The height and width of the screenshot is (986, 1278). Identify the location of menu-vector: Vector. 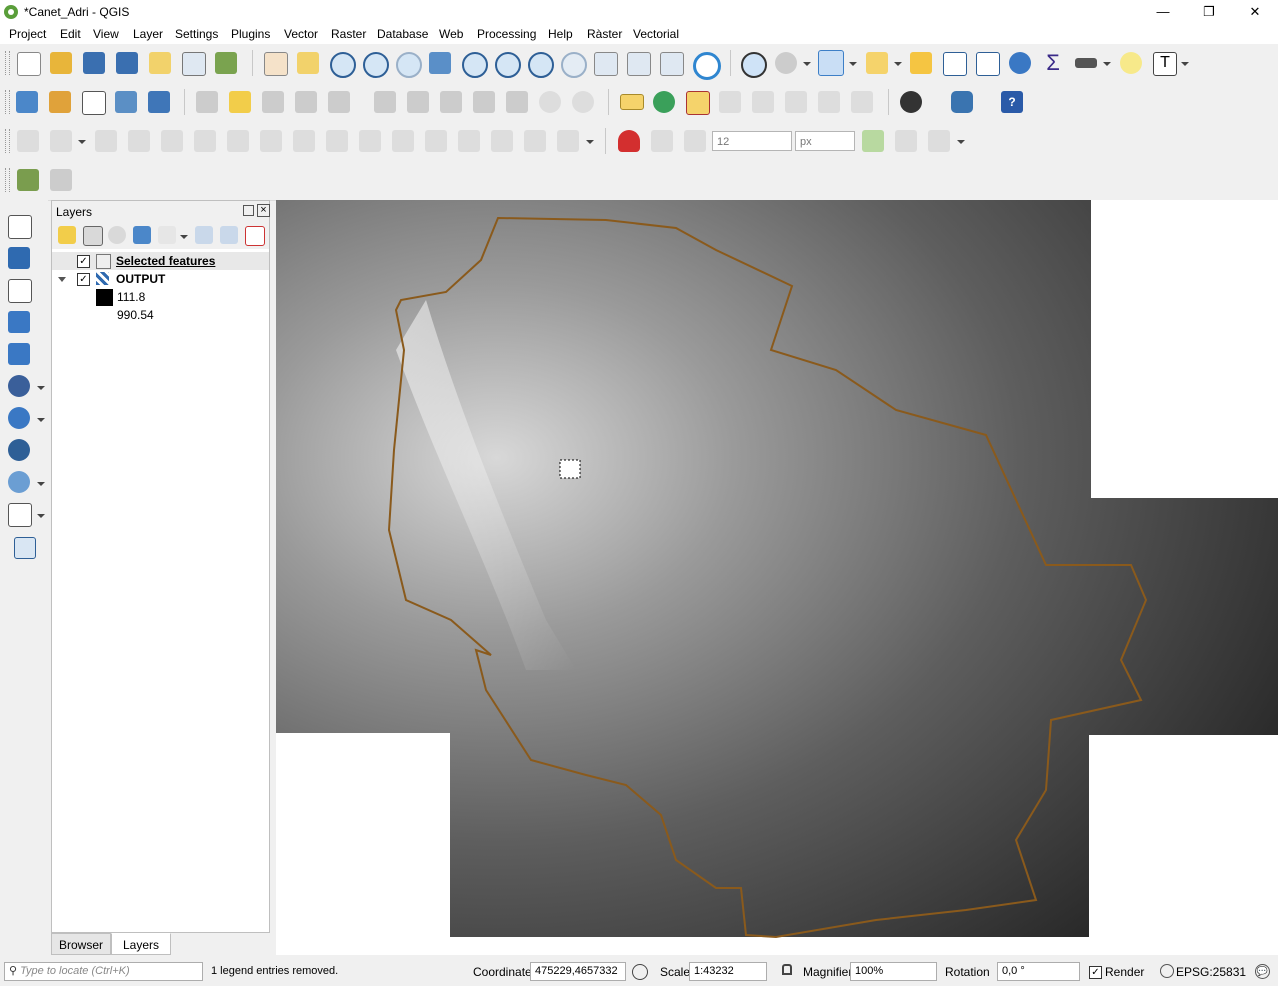
(301, 34).